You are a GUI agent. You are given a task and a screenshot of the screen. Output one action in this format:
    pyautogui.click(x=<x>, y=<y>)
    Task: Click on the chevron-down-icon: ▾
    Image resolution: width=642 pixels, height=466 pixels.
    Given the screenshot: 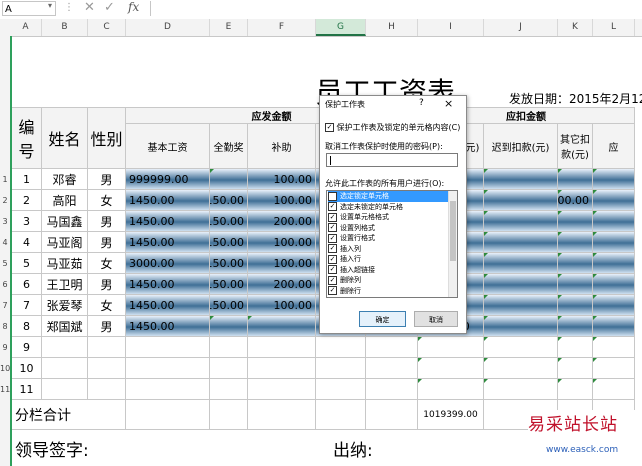 What is the action you would take?
    pyautogui.click(x=50, y=5)
    